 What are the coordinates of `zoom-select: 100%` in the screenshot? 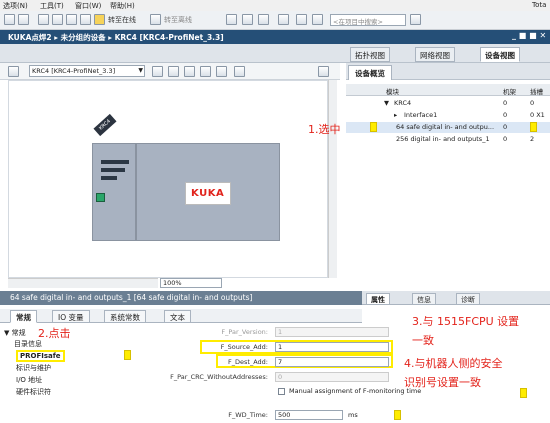 It's located at (191, 283).